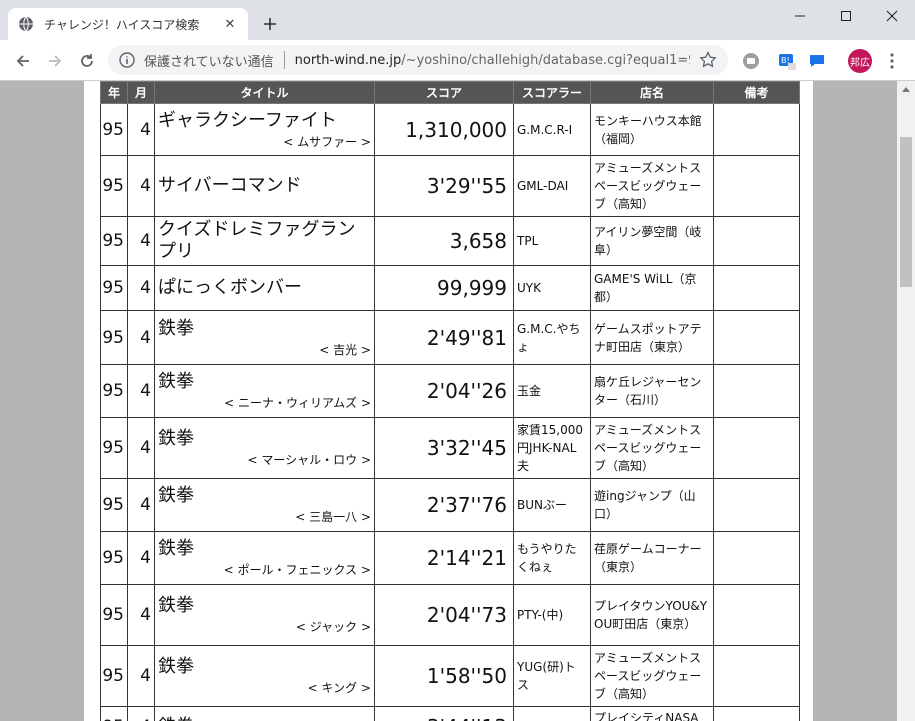 The image size is (915, 721). Describe the element at coordinates (652, 288) in the screenshot. I see `cell-shop: GAME'S WiLL（京都）` at that location.